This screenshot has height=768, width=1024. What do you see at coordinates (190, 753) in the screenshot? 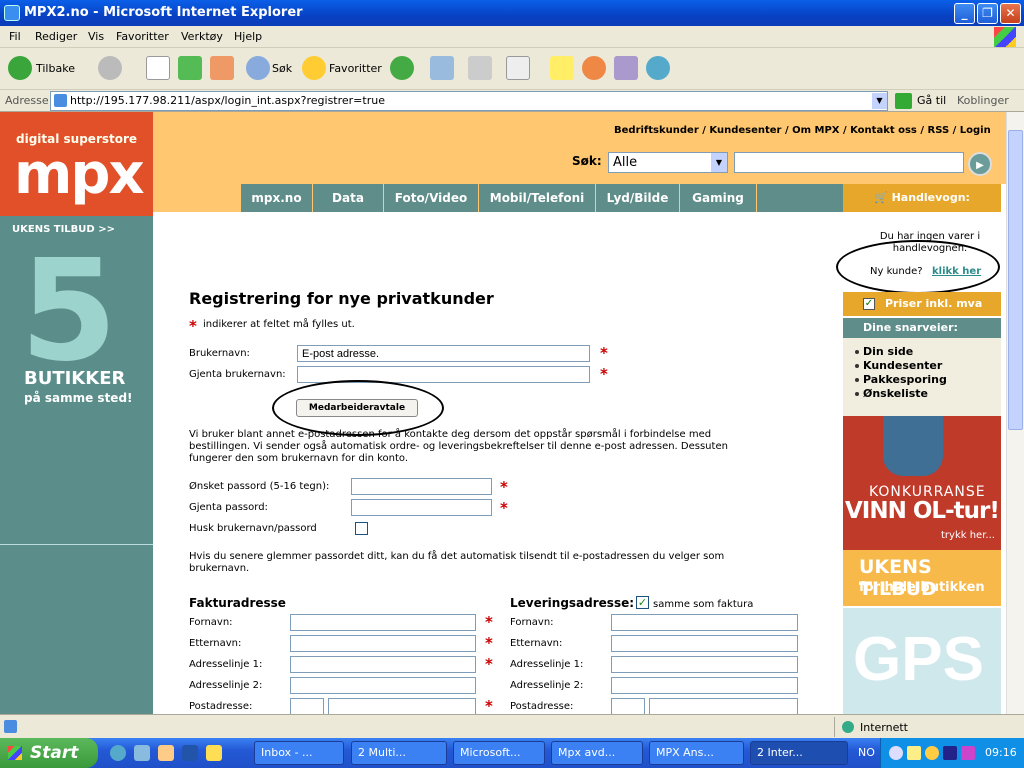
I see `quicklaunch-m-icon` at bounding box center [190, 753].